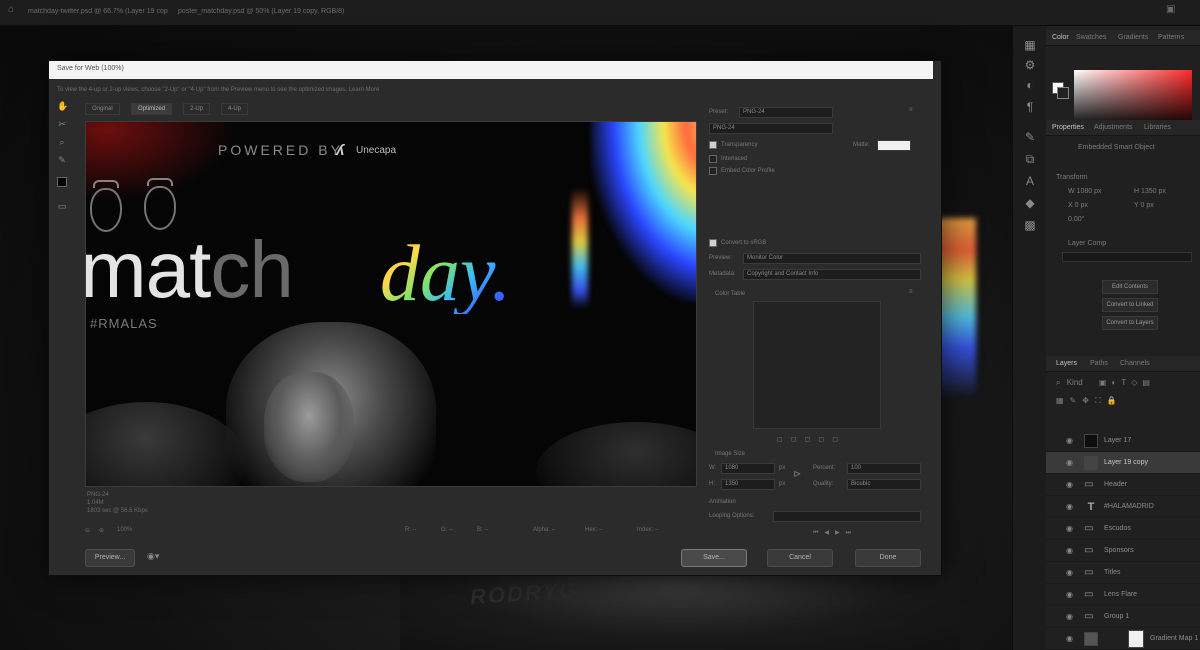 The height and width of the screenshot is (650, 1200). Describe the element at coordinates (1030, 45) in the screenshot. I see `history-icon: ▦` at that location.